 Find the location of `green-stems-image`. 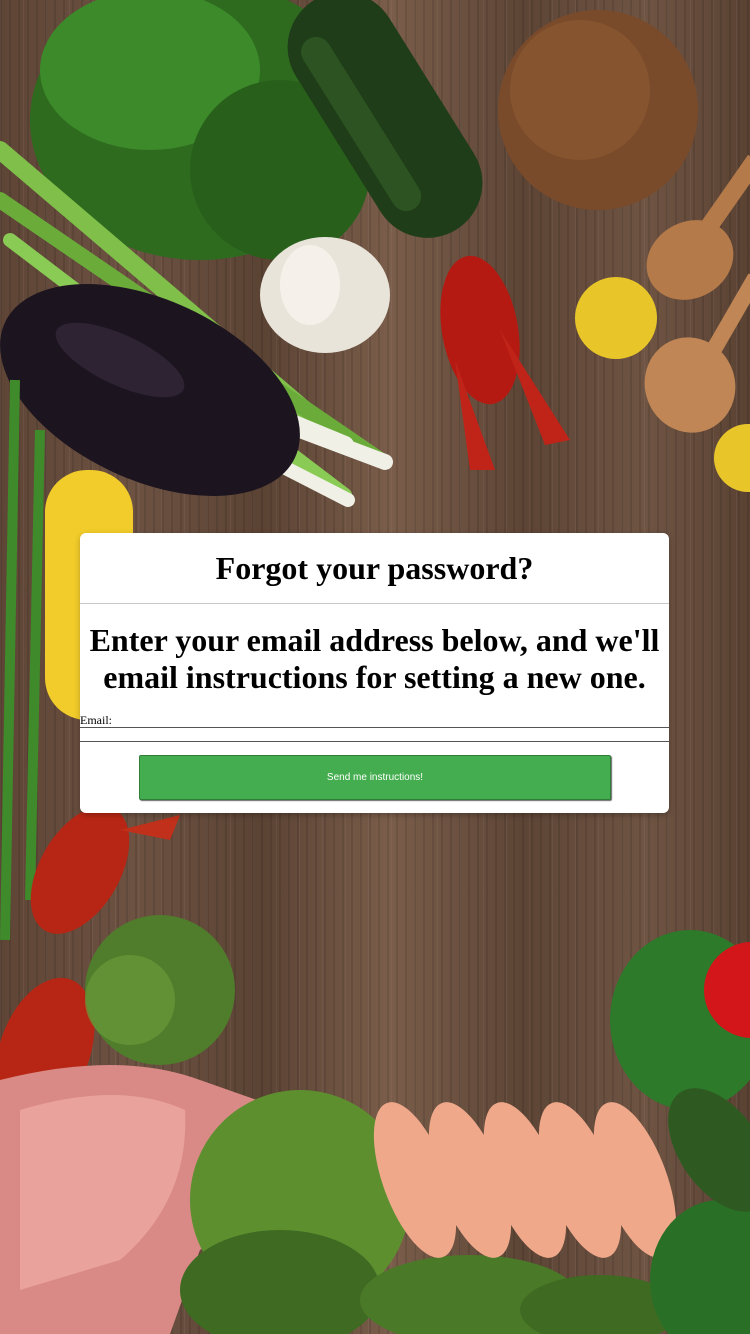

green-stems-image is located at coordinates (22, 660).